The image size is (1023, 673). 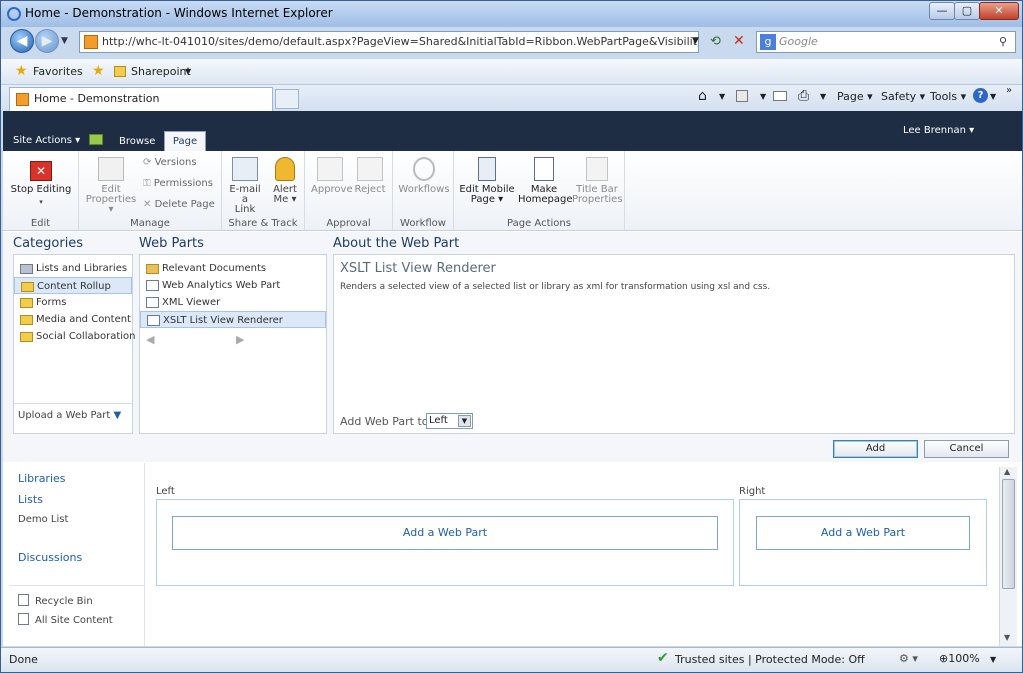 What do you see at coordinates (798, 41) in the screenshot?
I see `search-placeholder: Google` at bounding box center [798, 41].